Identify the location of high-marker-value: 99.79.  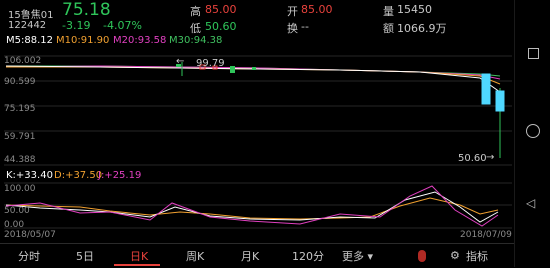
(210, 63).